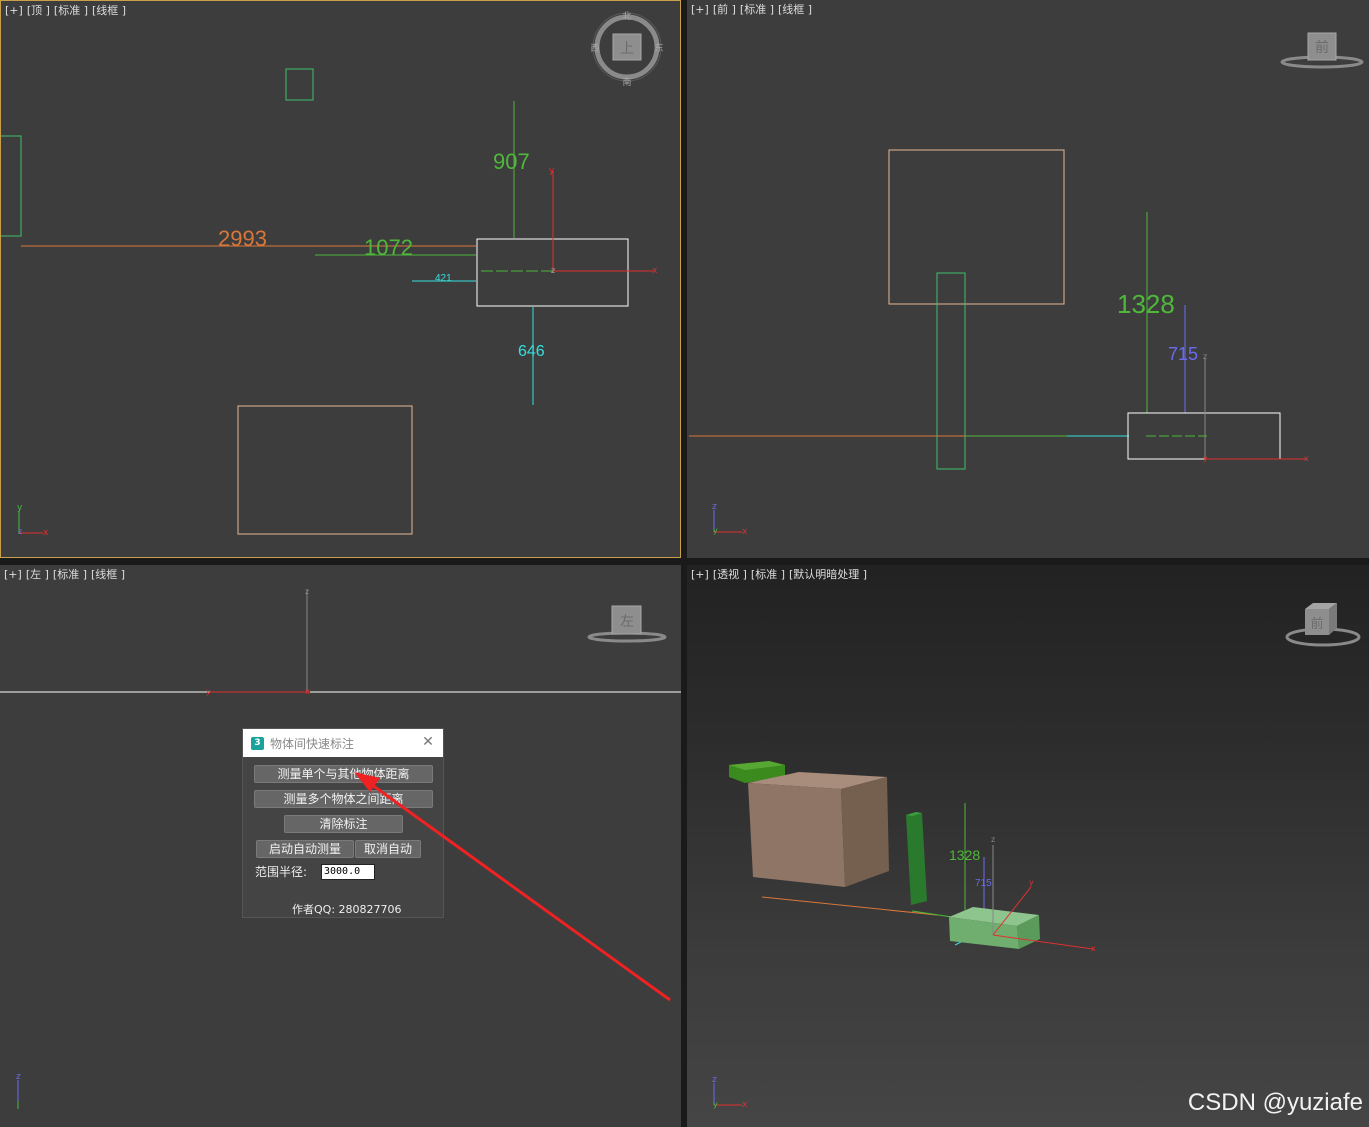  I want to click on dialog-title-bar: 3 物体间快速标注 ✕, so click(343, 743).